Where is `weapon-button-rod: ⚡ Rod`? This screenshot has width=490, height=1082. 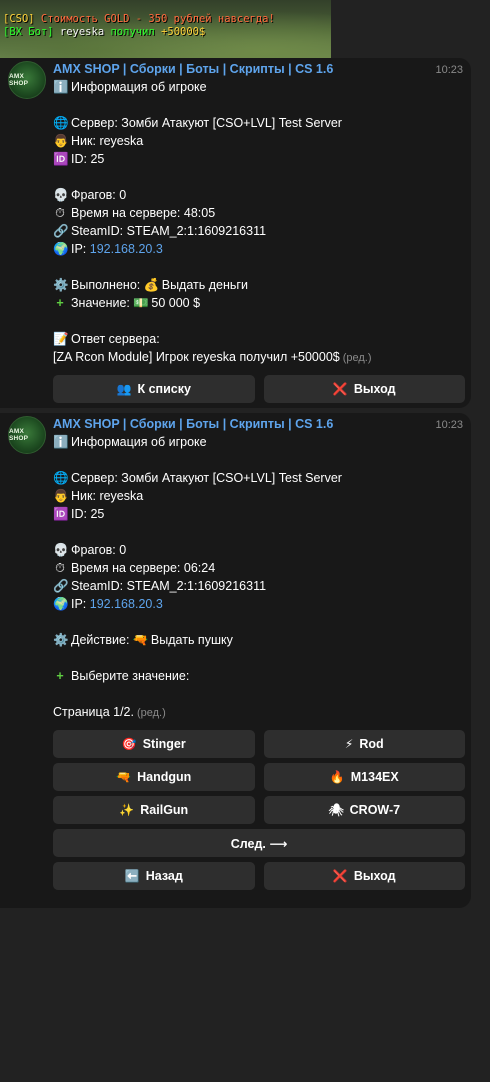 weapon-button-rod: ⚡ Rod is located at coordinates (364, 744).